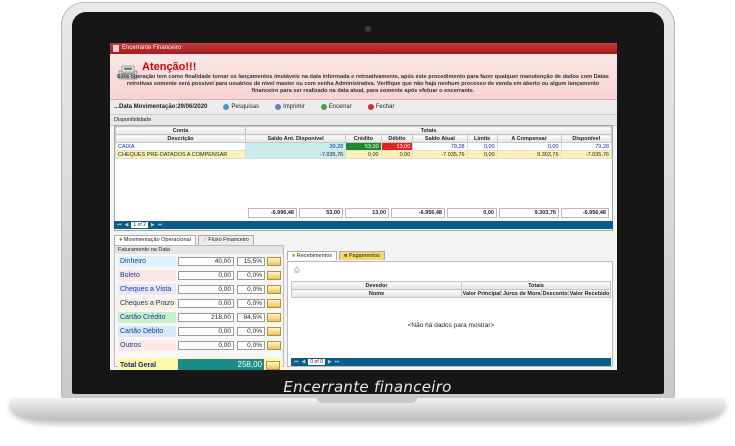  I want to click on tab-movimentacao-operacional: ● Movimentação Operacional, so click(155, 240).